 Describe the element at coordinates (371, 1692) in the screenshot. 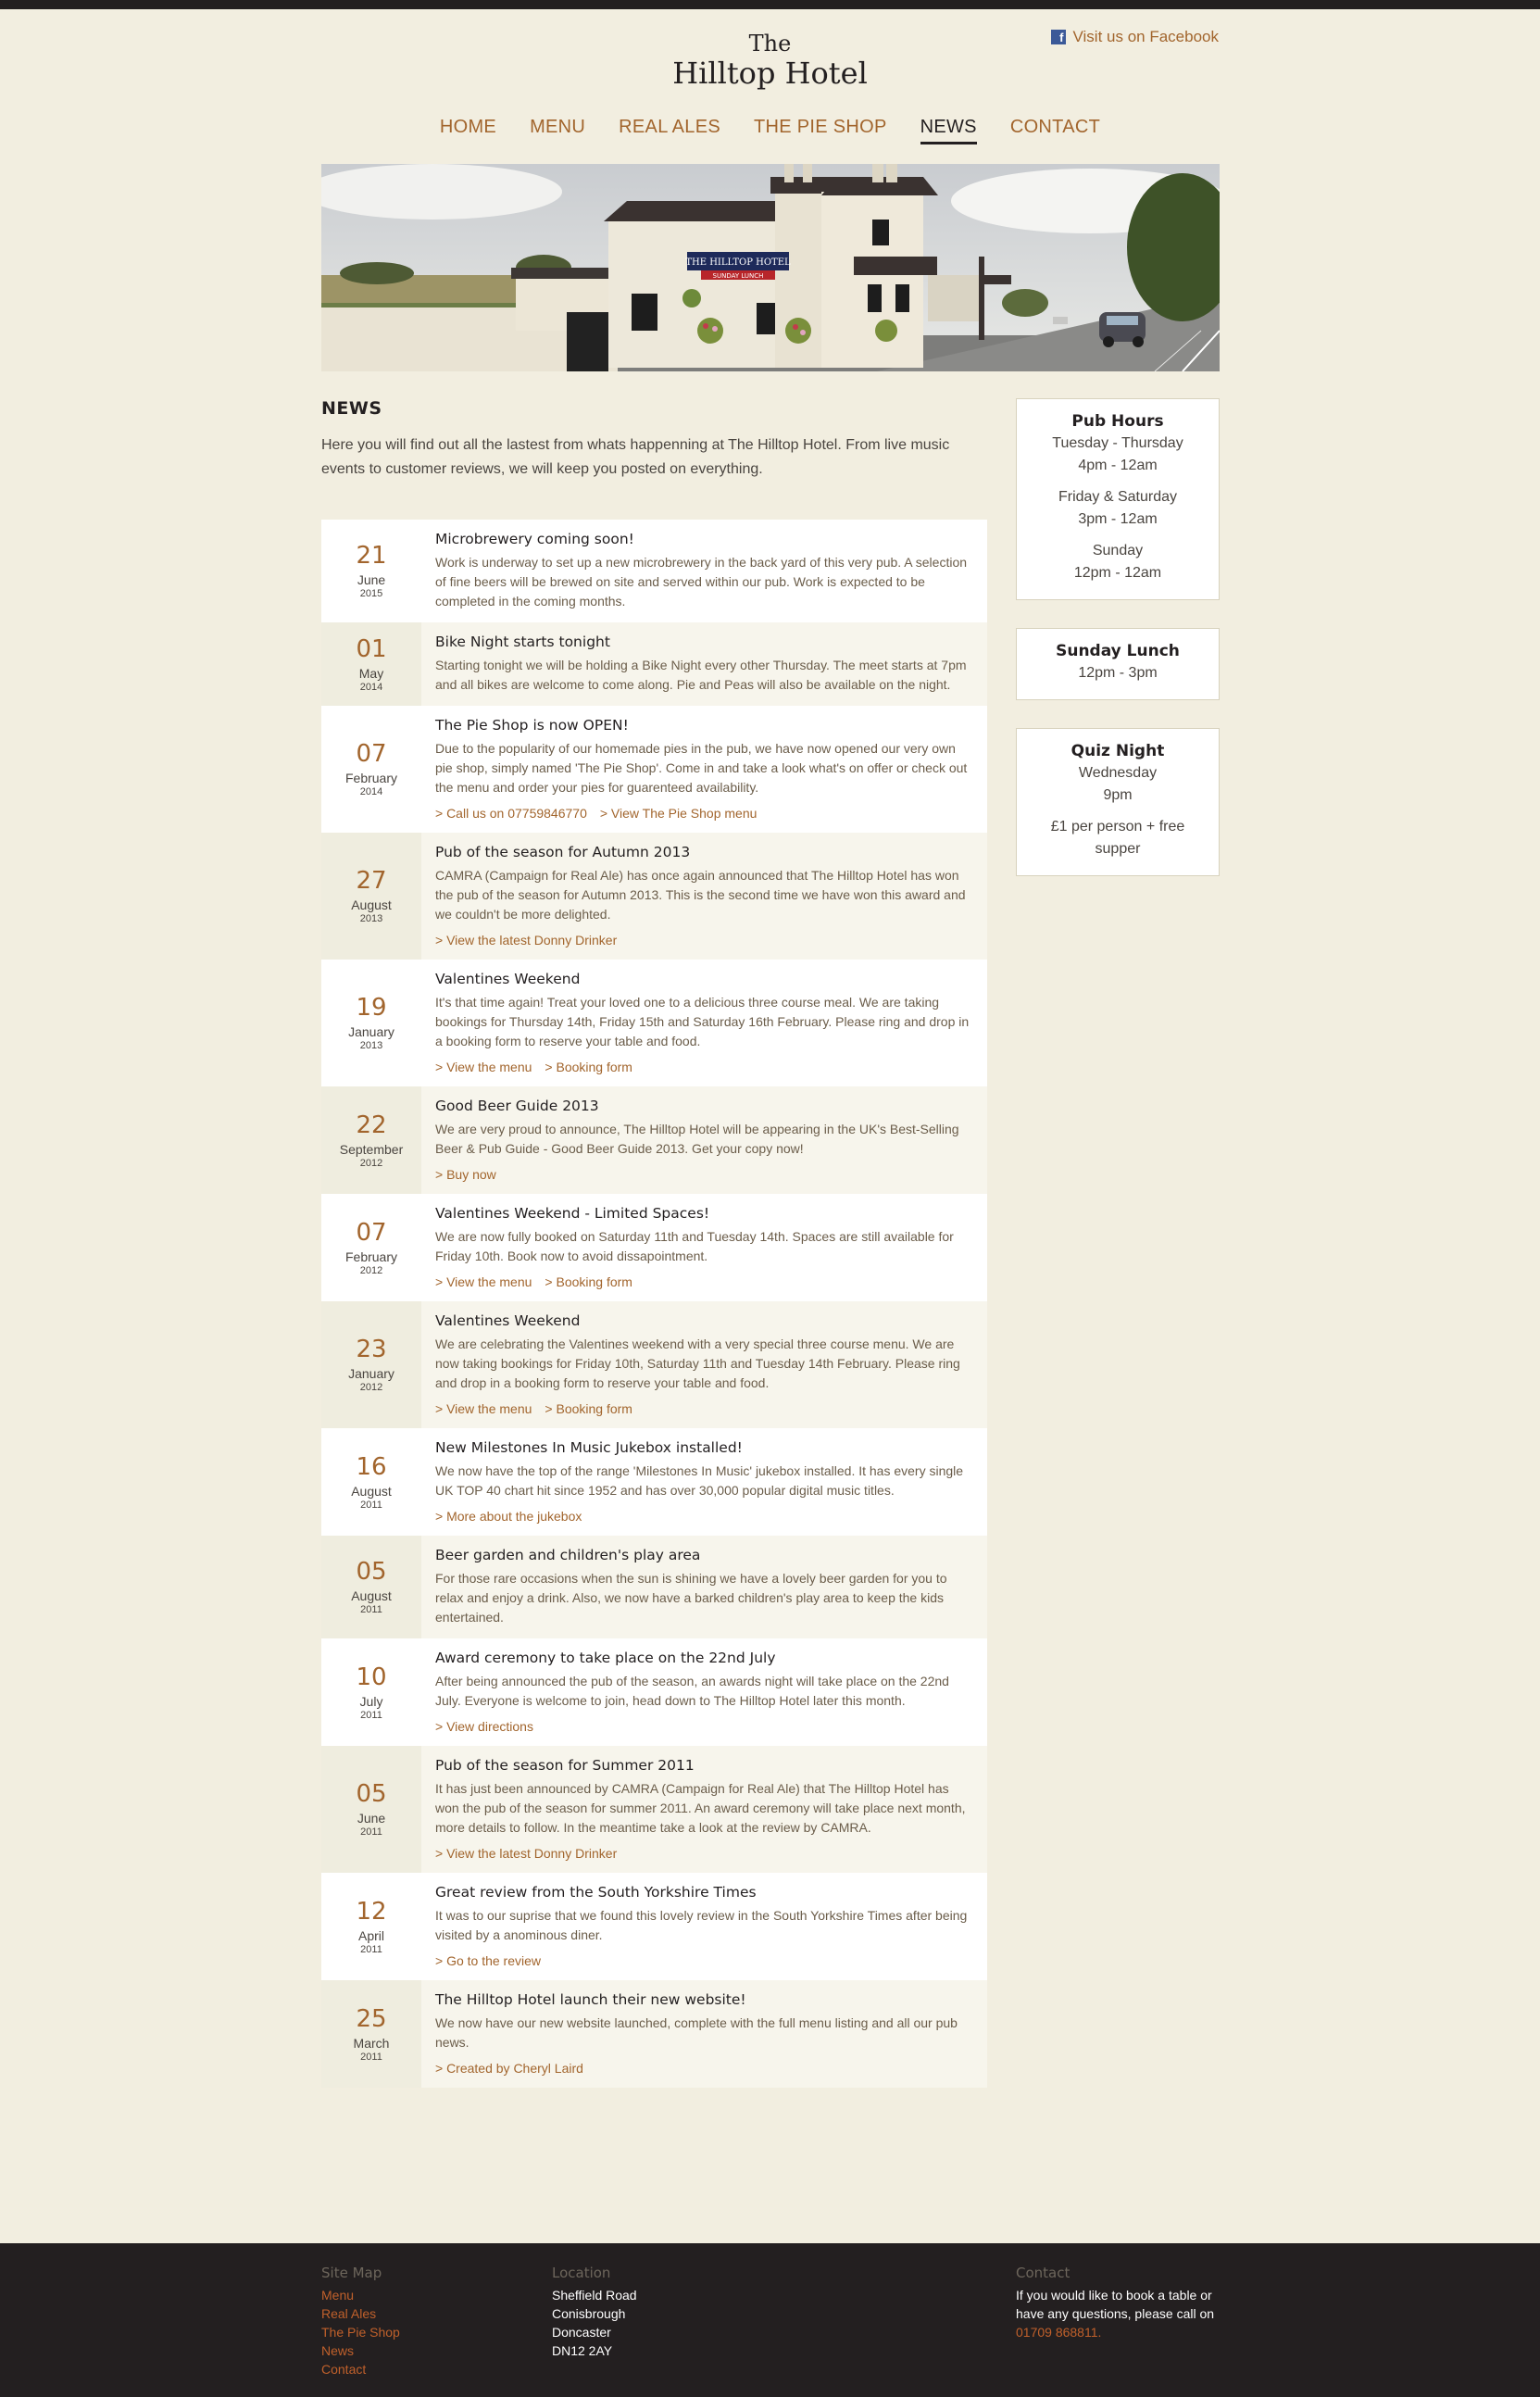

I see `news-date: 10 July 2011` at that location.